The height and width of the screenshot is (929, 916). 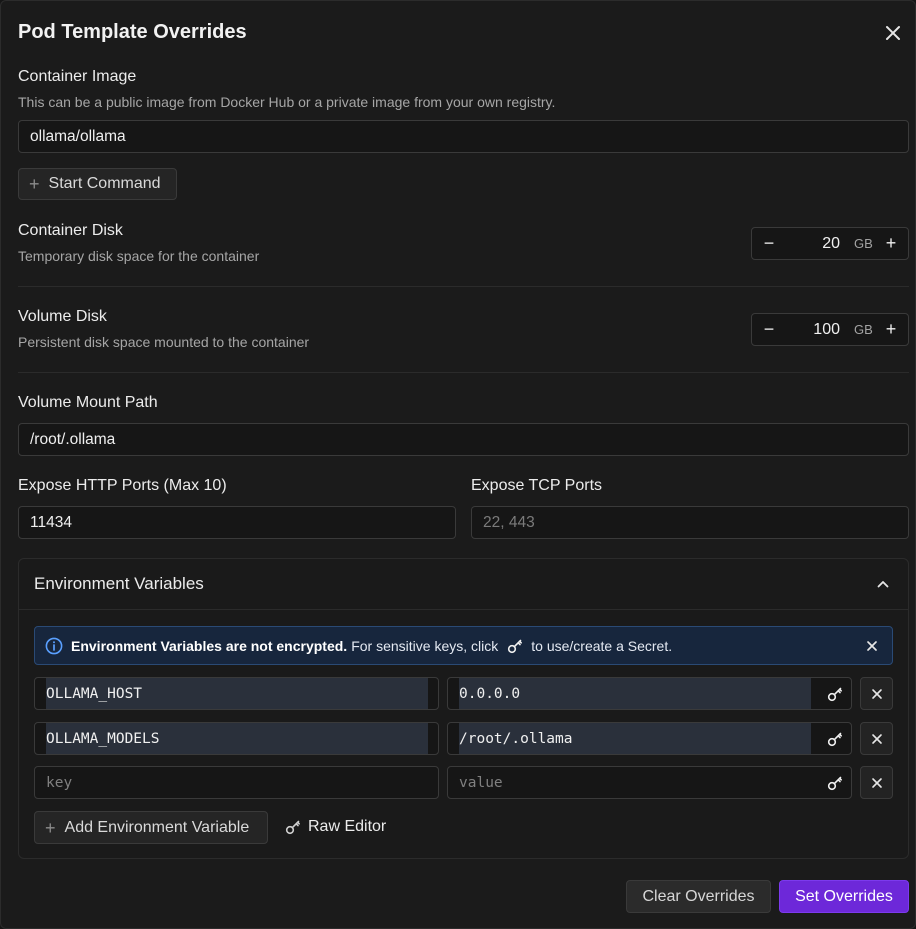 I want to click on volume-disk-decrement-button: −, so click(x=769, y=329).